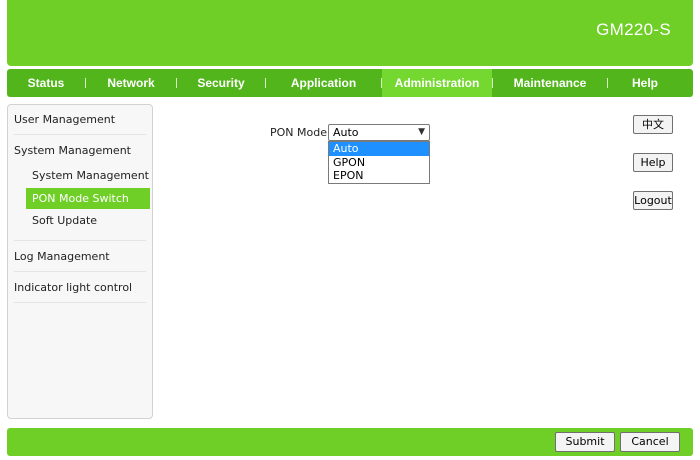  What do you see at coordinates (88, 220) in the screenshot?
I see `sidebar-subitem-soft-update: Soft Update` at bounding box center [88, 220].